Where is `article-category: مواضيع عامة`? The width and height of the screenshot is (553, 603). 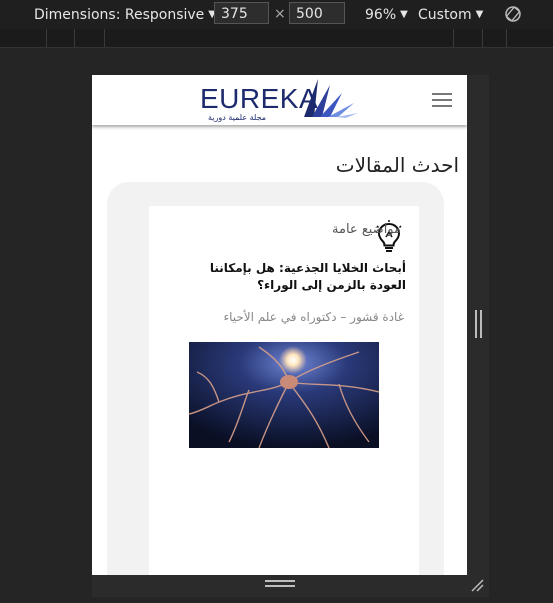
article-category: مواضيع عامة is located at coordinates (366, 229).